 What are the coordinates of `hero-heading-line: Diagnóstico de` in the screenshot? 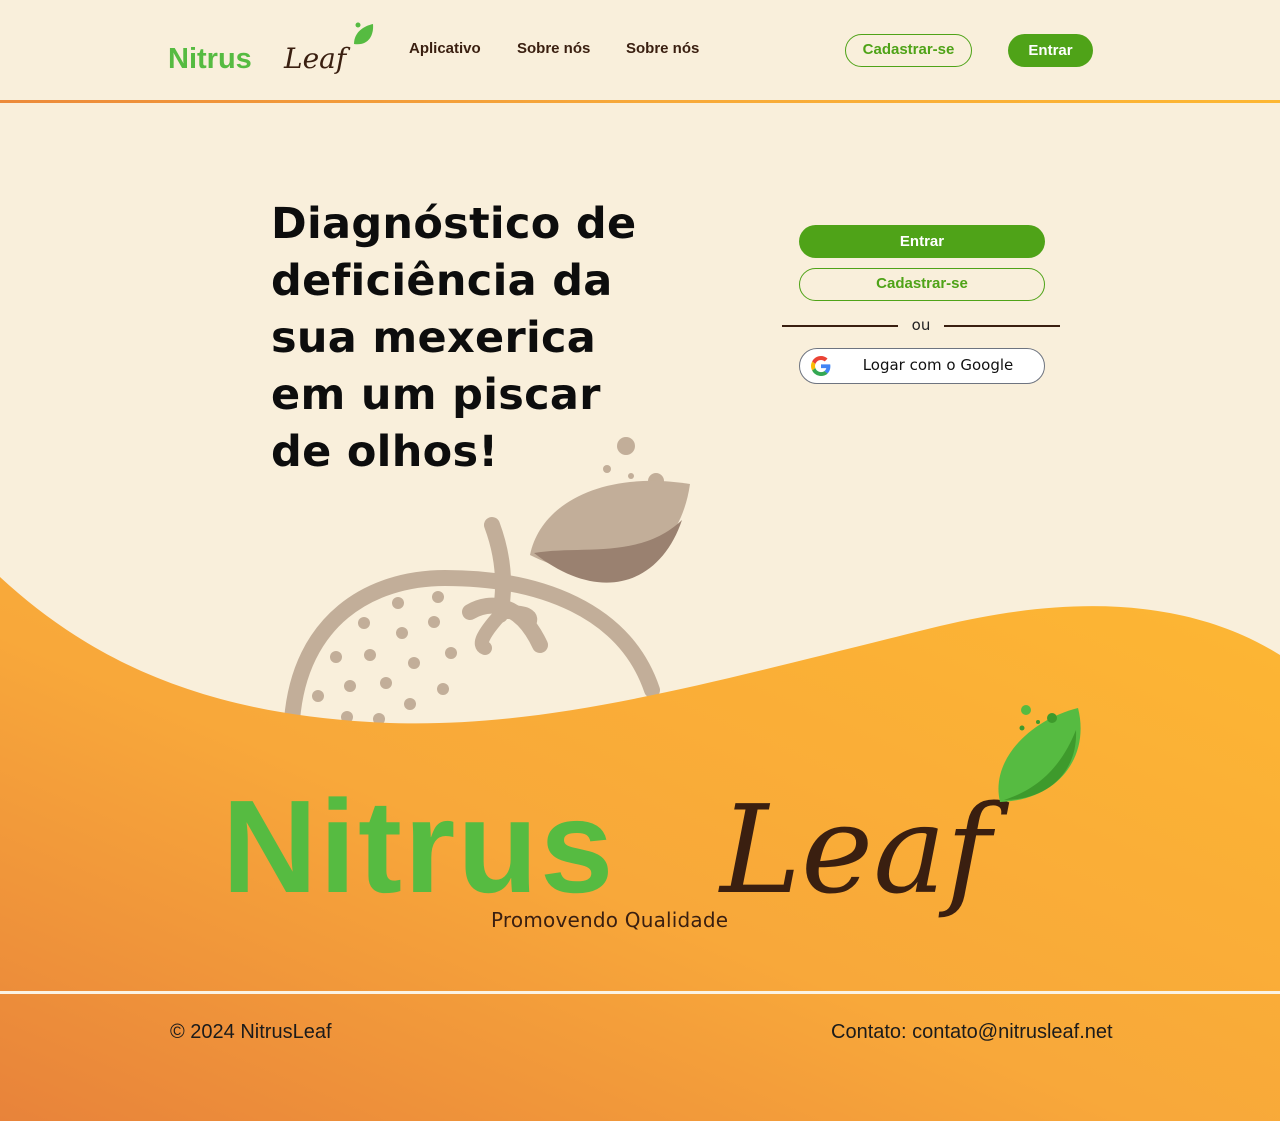 It's located at (454, 224).